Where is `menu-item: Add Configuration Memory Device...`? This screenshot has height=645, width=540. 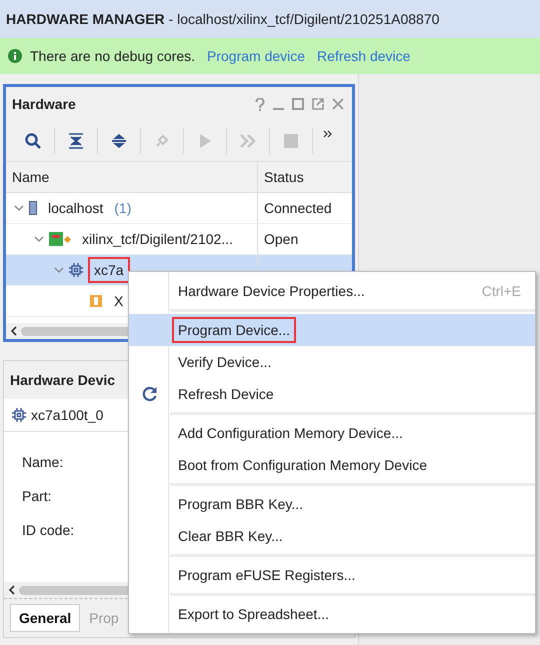
menu-item: Add Configuration Memory Device... is located at coordinates (332, 433).